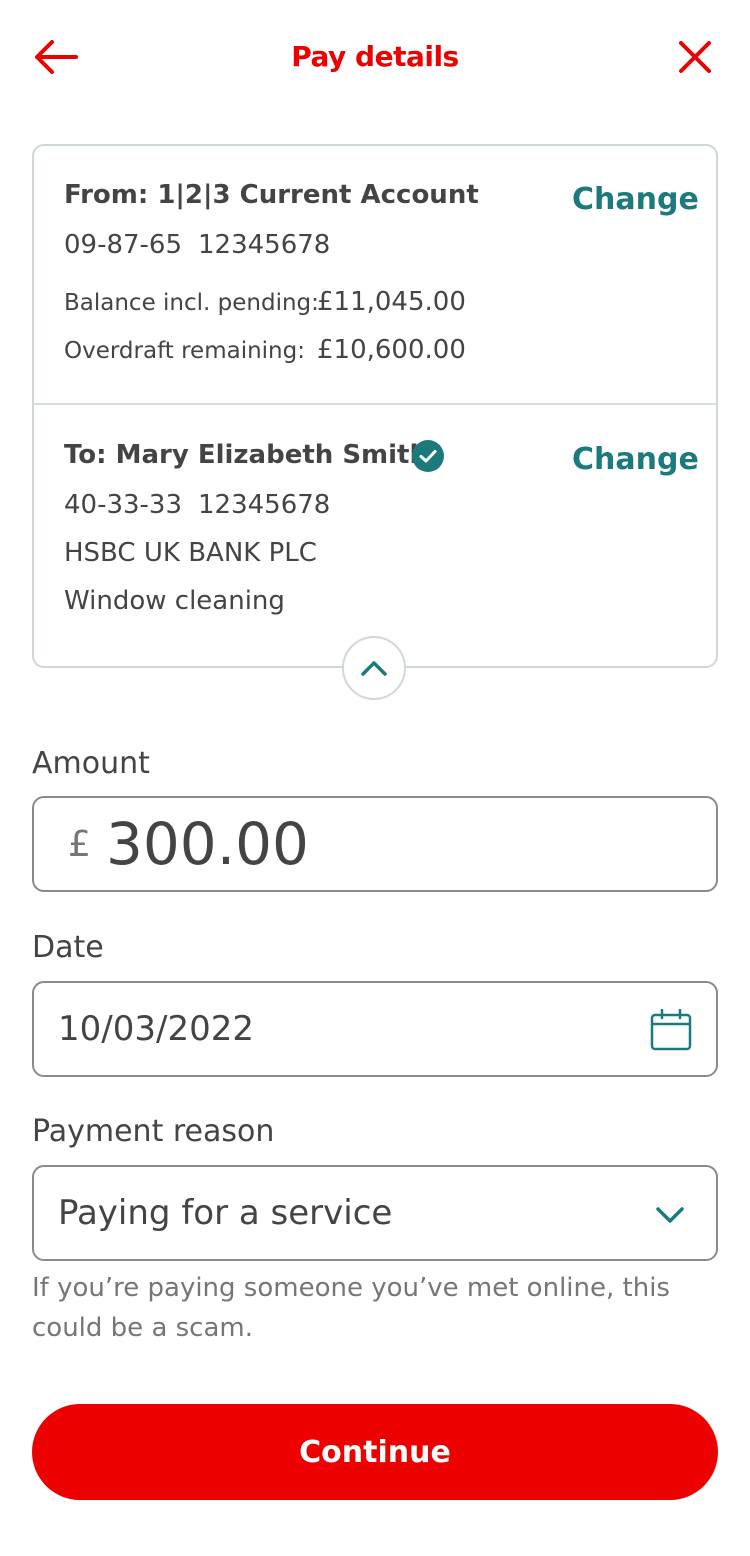 This screenshot has height=1556, width=750. What do you see at coordinates (184, 351) in the screenshot?
I see `overdraft-label: Overdraft remaining:` at bounding box center [184, 351].